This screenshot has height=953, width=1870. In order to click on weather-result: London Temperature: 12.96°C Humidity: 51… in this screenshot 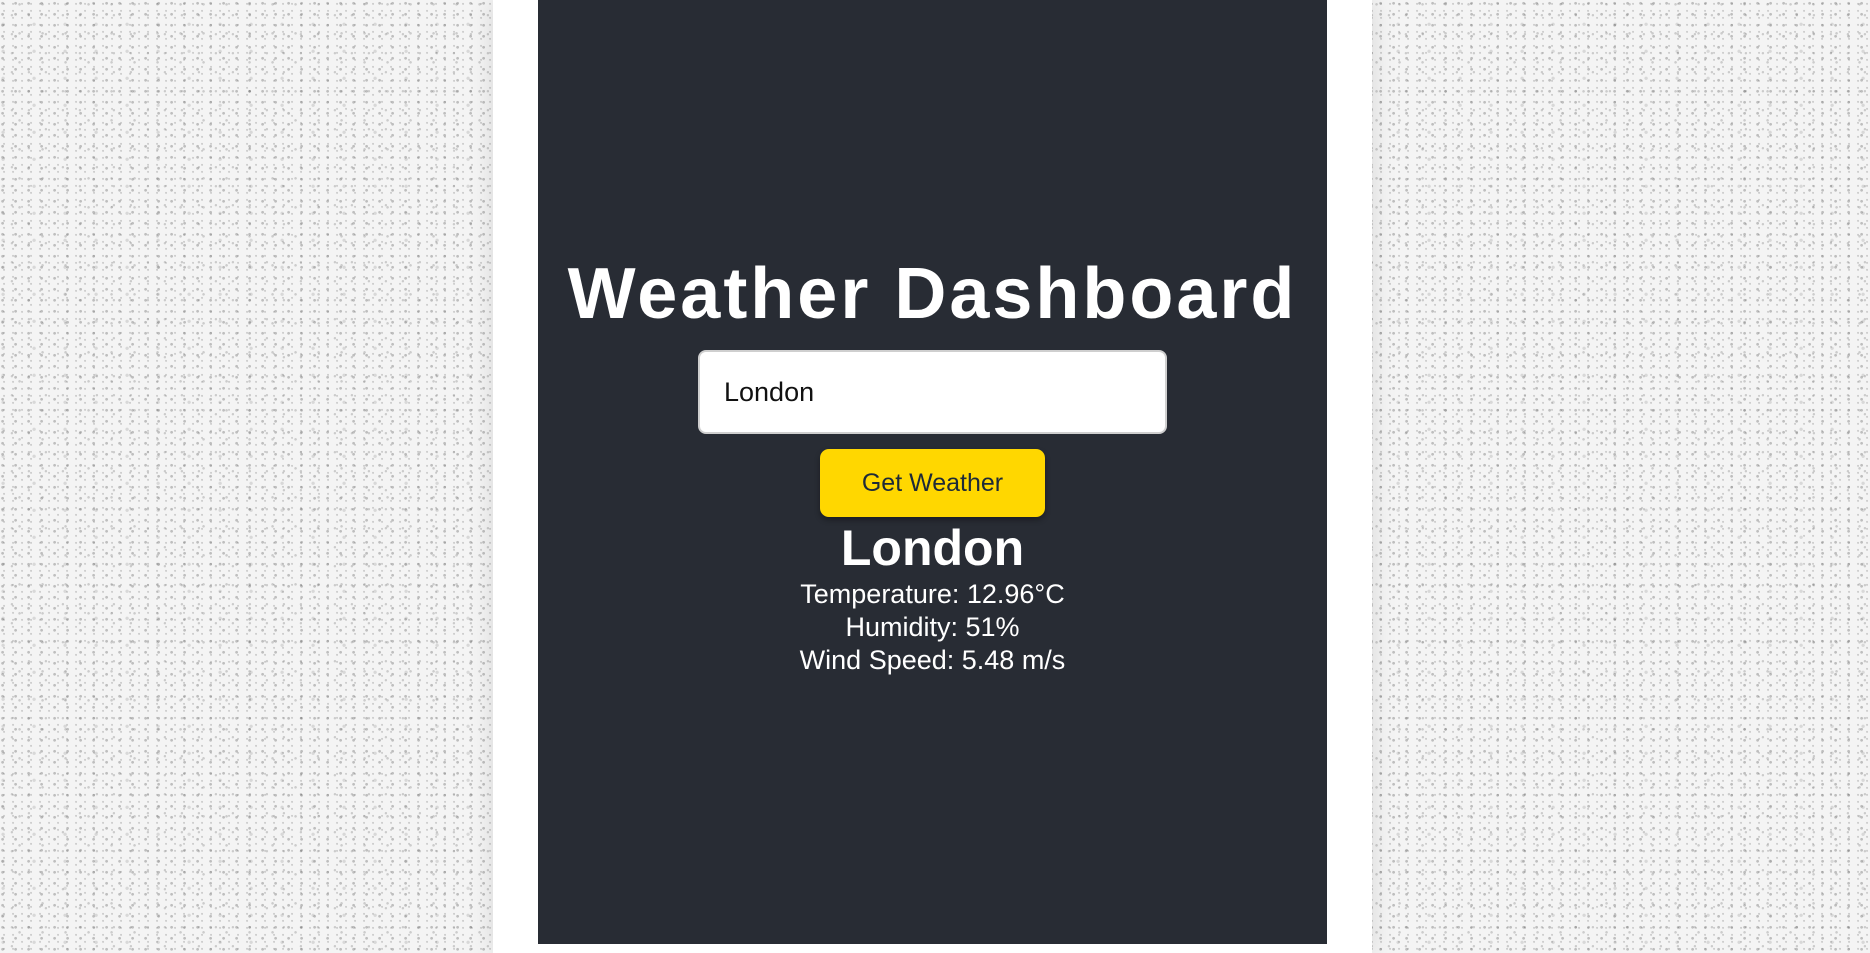, I will do `click(932, 597)`.